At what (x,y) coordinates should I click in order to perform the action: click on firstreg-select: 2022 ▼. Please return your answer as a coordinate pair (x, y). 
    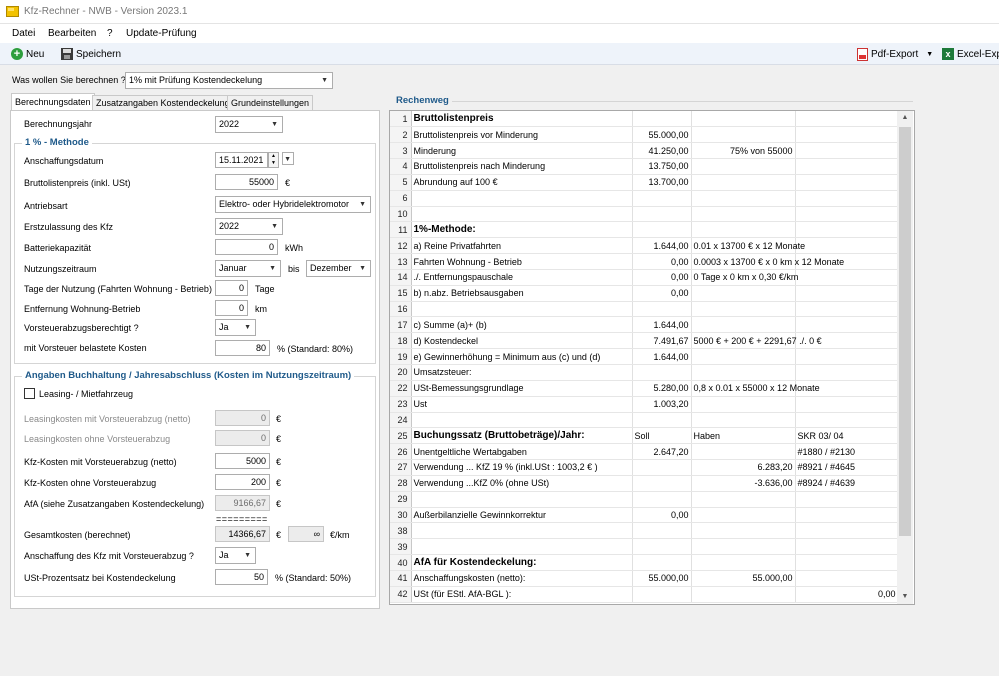
    Looking at the image, I should click on (249, 226).